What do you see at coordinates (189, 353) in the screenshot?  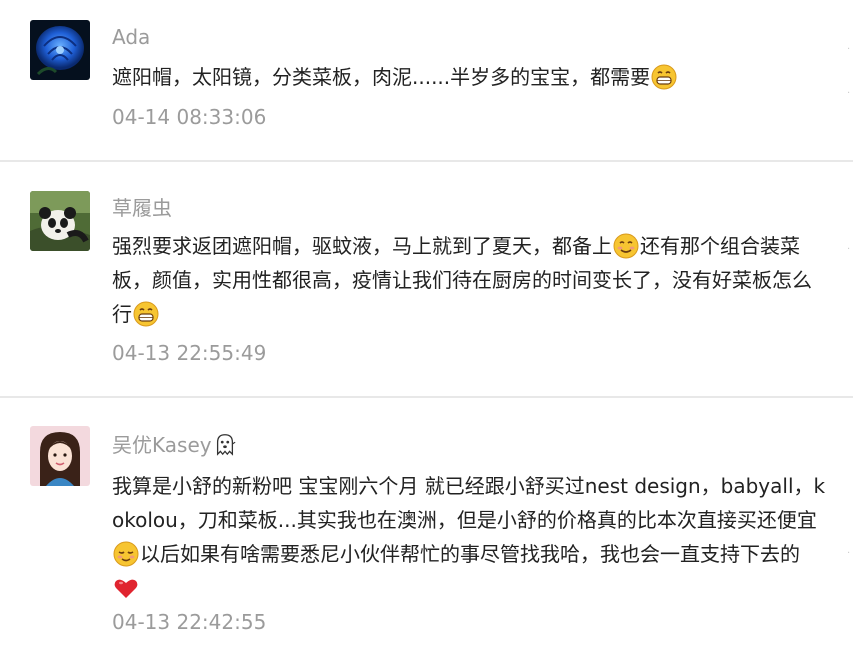 I see `timestamp: 04-13 22:55:49` at bounding box center [189, 353].